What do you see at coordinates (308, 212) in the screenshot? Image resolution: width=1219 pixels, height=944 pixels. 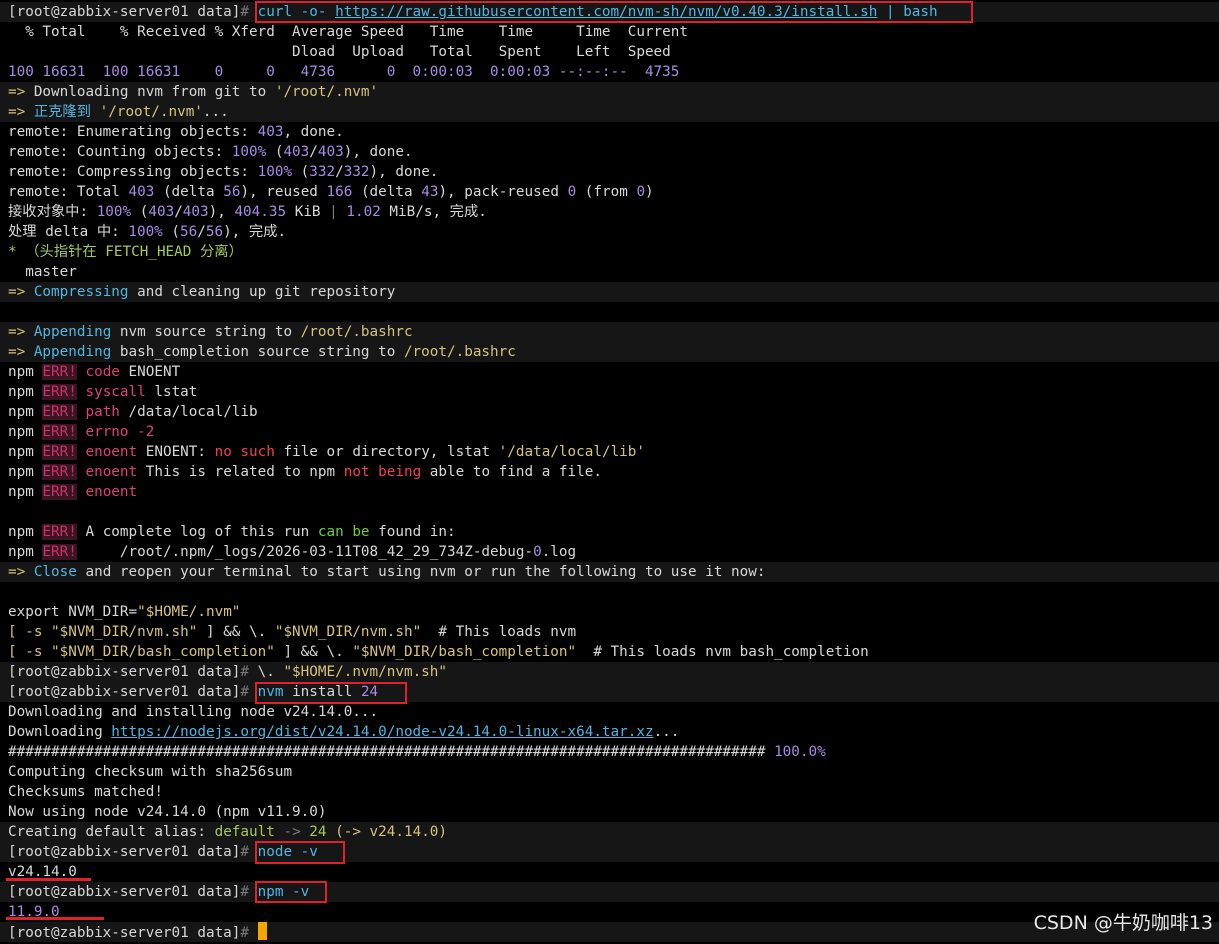 I see `terminal-text-segment: KiB` at bounding box center [308, 212].